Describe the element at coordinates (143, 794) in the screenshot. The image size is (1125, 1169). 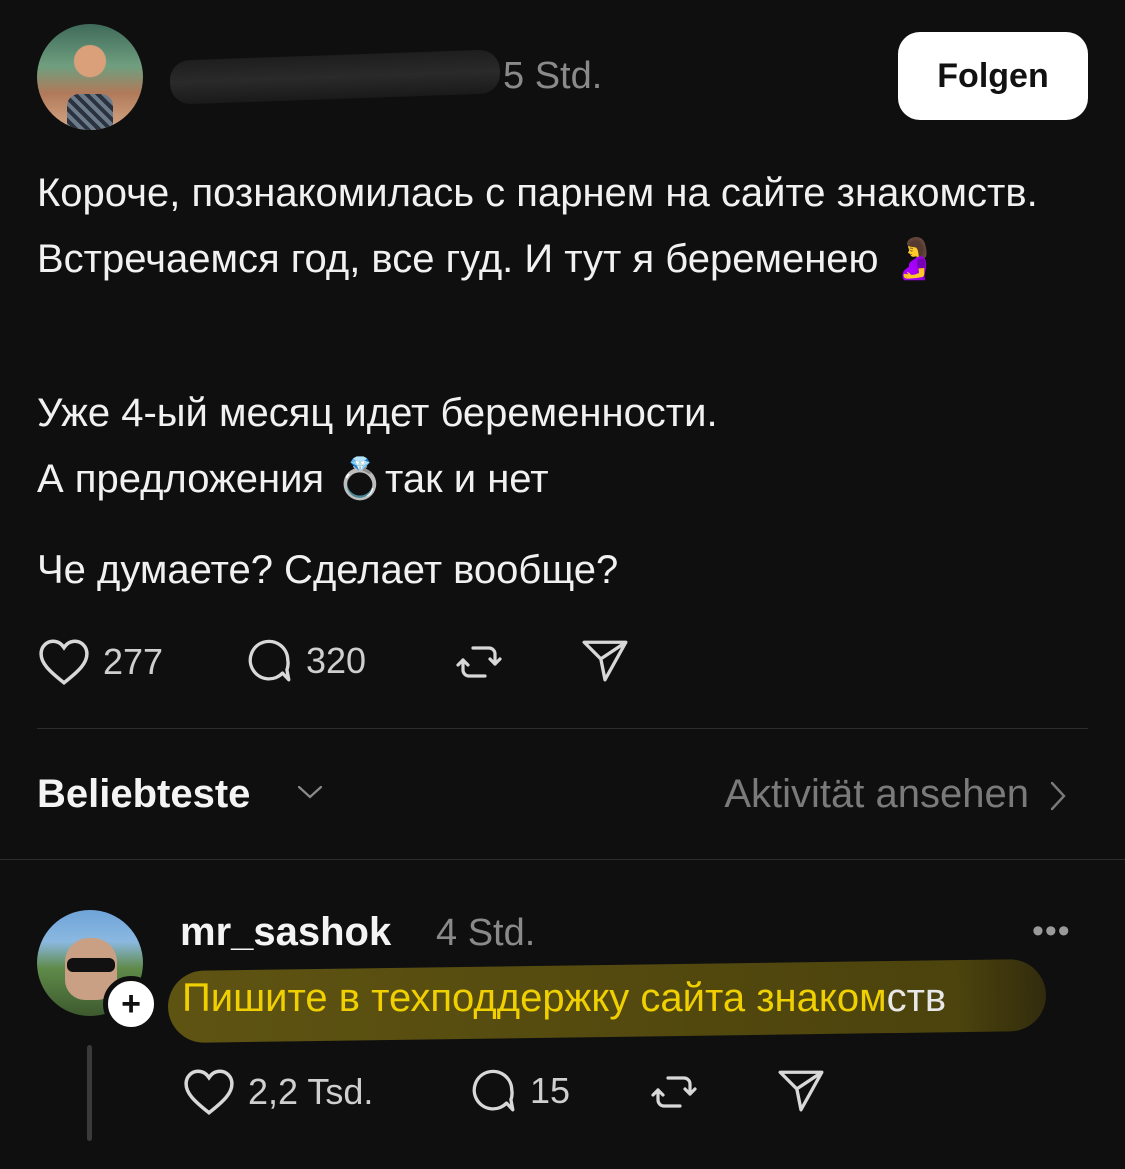
I see `sort-dropdown-label: Beliebteste` at that location.